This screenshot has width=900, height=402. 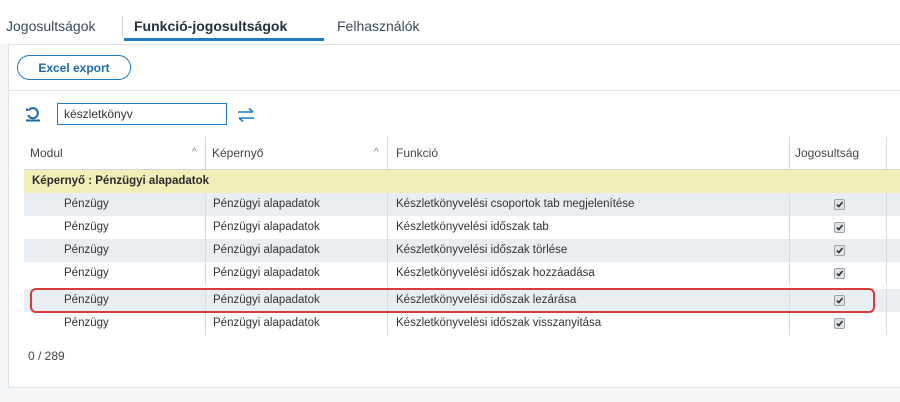 I want to click on table-header: Modul ^ Képernyő ^ Funkció Jogosultság, so click(x=462, y=153).